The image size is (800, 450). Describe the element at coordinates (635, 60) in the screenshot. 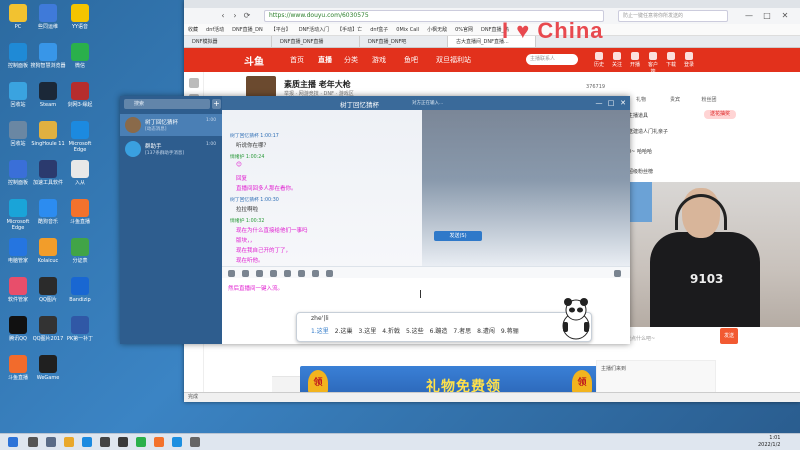

I see `douyu-tool: 开播` at that location.